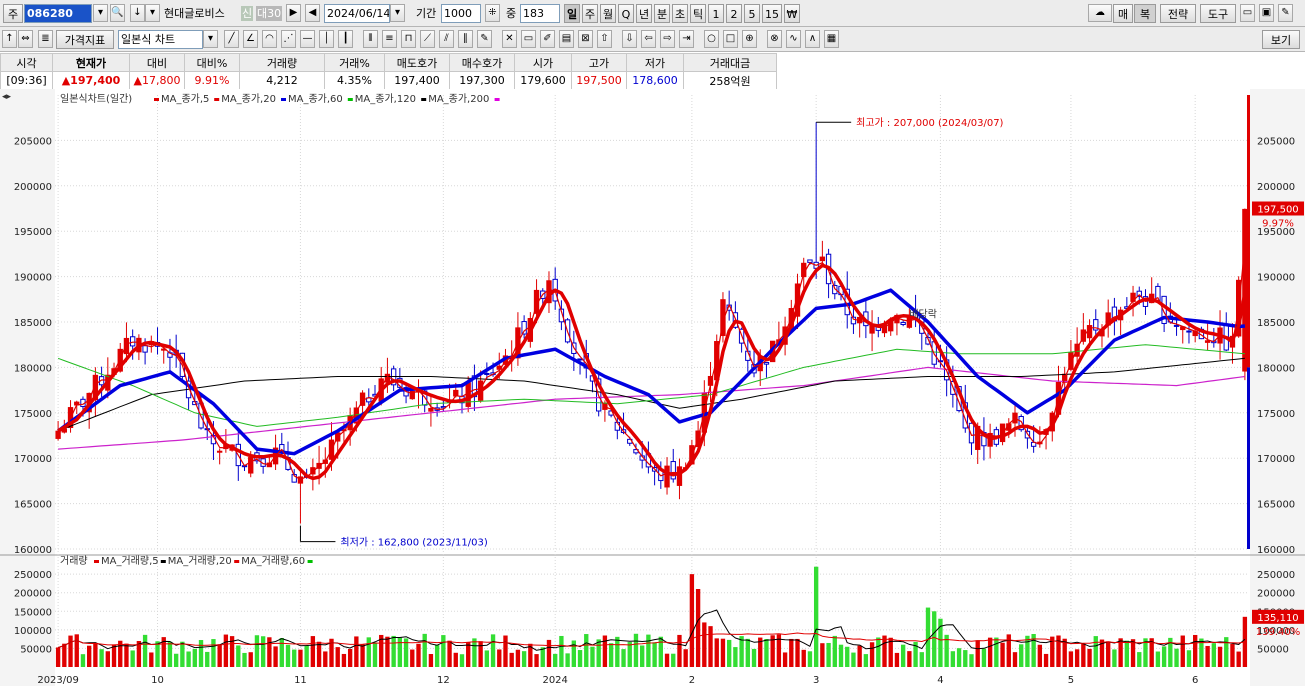 Image resolution: width=1305 pixels, height=686 pixels. I want to click on draw-tool-26-icon: ⊕, so click(749, 39).